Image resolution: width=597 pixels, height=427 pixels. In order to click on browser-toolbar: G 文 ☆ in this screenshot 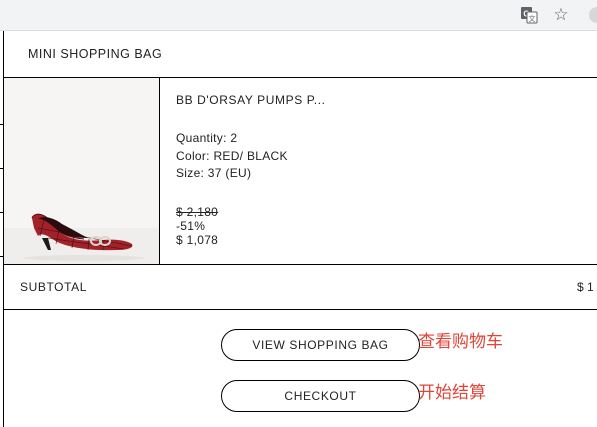, I will do `click(298, 15)`.